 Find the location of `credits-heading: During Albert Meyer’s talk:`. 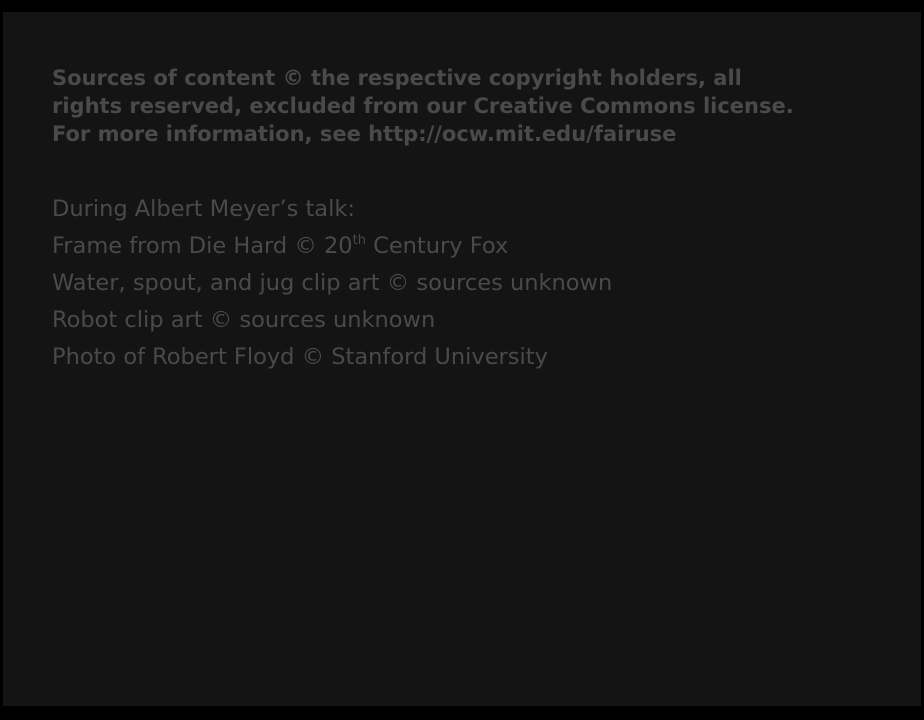

credits-heading: During Albert Meyer’s talk: is located at coordinates (203, 209).